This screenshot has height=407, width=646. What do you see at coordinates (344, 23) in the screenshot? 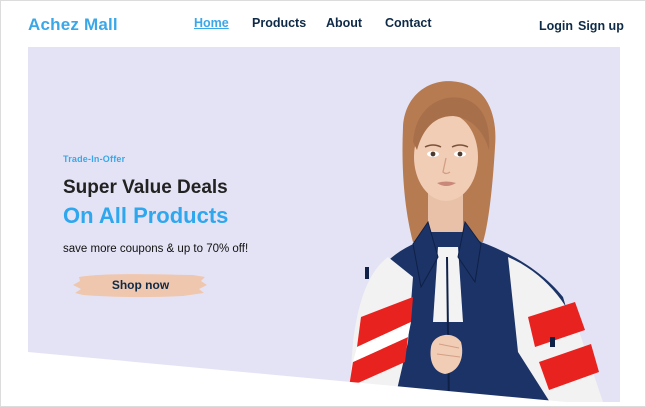
I see `nav-about-link: About` at bounding box center [344, 23].